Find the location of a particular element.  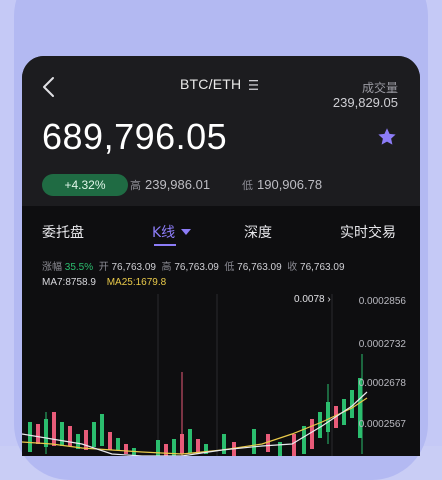

low-24h: 低 190,906.78 is located at coordinates (282, 185).